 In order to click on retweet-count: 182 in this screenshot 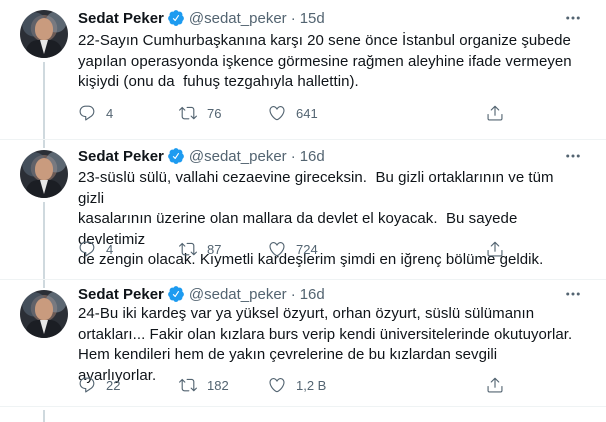, I will do `click(218, 385)`.